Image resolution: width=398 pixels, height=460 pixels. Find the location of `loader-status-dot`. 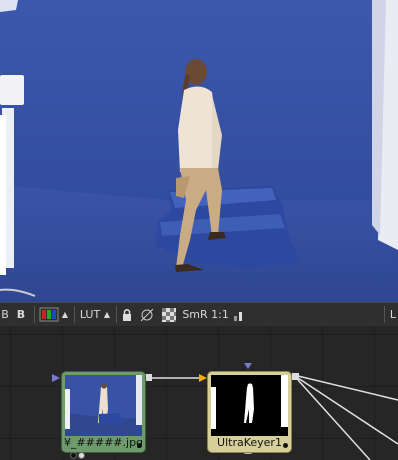

loader-status-dot is located at coordinates (139, 445).